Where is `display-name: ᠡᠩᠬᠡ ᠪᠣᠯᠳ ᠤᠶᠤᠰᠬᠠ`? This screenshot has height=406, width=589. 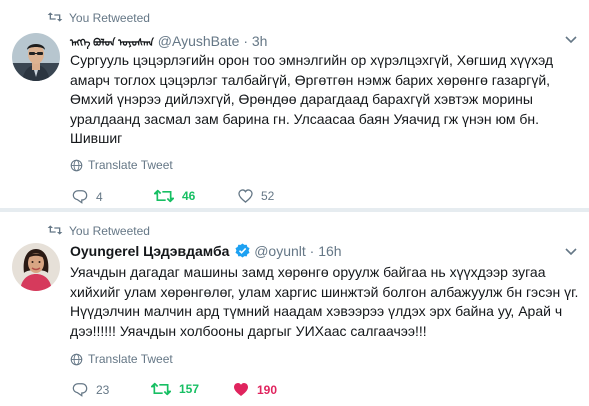
display-name: ᠡᠩᠬᠡ ᠪᠣᠯᠳ ᠤᠶᠤᠰᠬᠠ is located at coordinates (112, 43).